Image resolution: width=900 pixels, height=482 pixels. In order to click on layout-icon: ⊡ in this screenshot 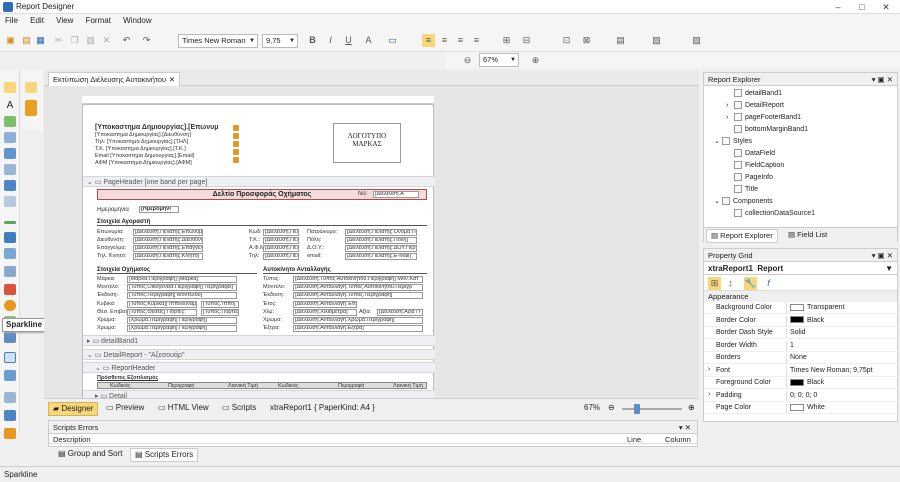, I will do `click(566, 40)`.